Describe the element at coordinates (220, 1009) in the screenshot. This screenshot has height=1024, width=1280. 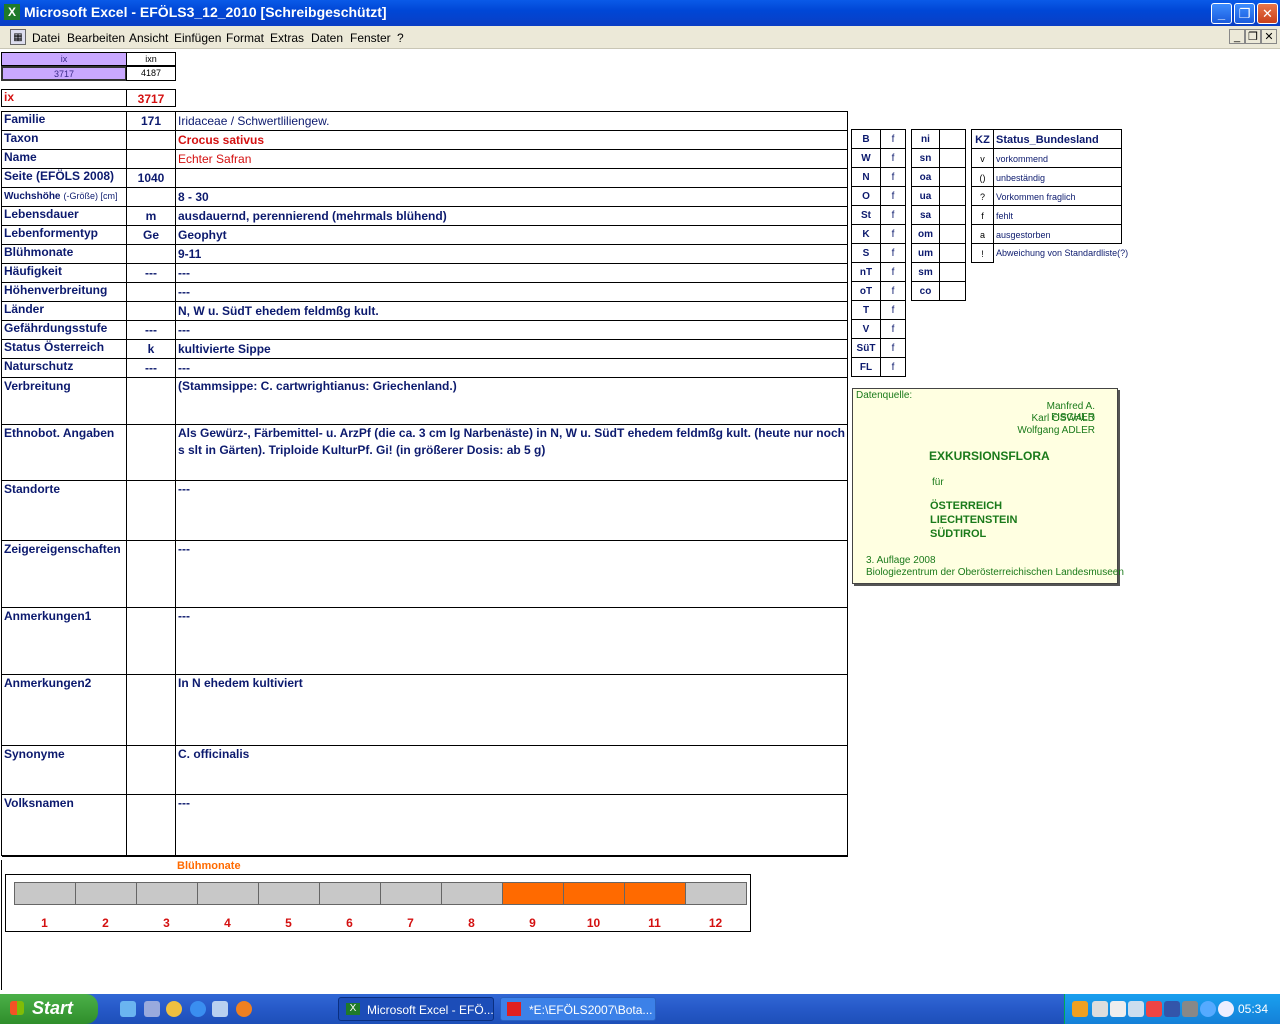
I see `outlook-icon` at that location.